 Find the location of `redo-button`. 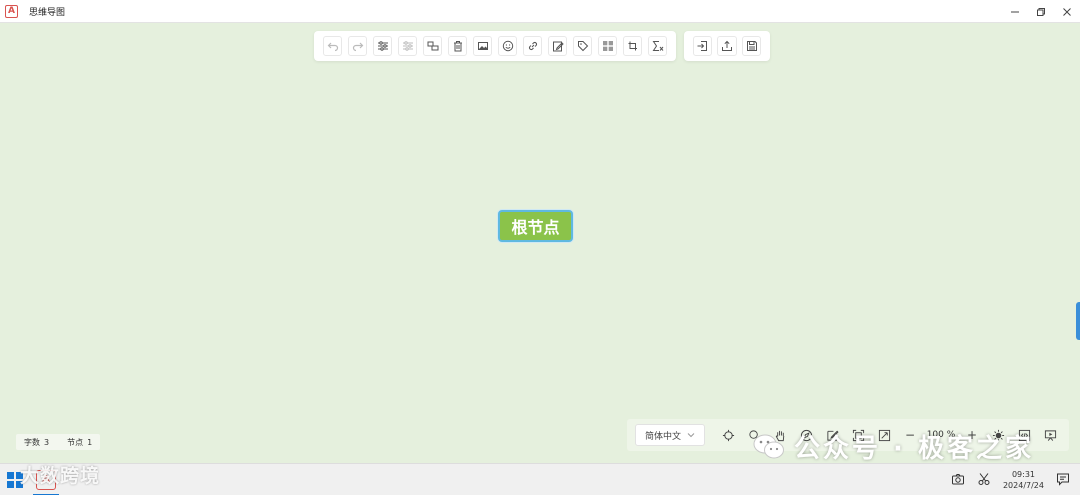

redo-button is located at coordinates (357, 46).